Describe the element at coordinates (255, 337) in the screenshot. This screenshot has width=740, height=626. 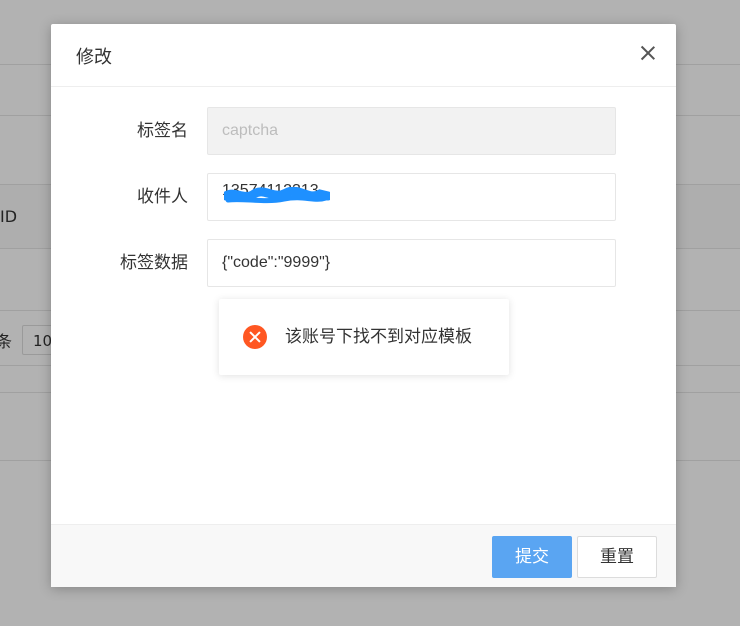
I see `error-circle-icon` at that location.